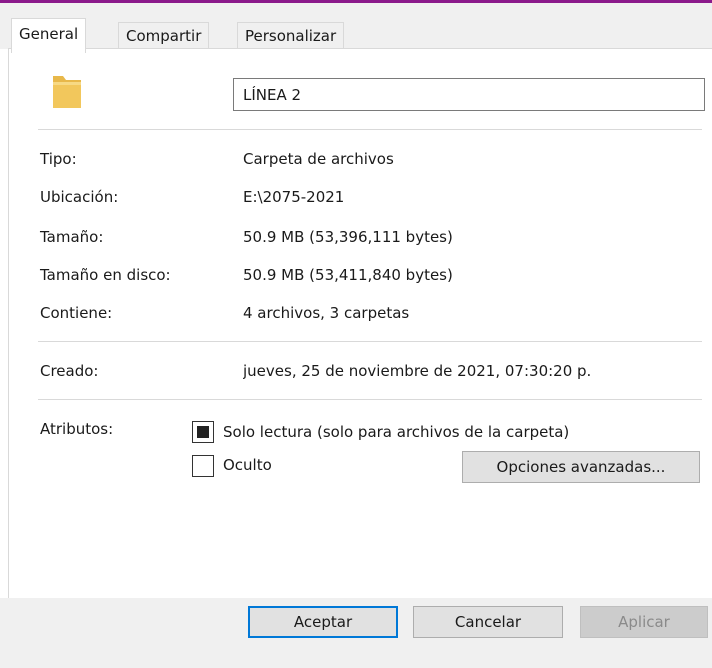 This screenshot has width=712, height=668. I want to click on tamano-value: 50.9 MB (53,396,111 bytes), so click(348, 237).